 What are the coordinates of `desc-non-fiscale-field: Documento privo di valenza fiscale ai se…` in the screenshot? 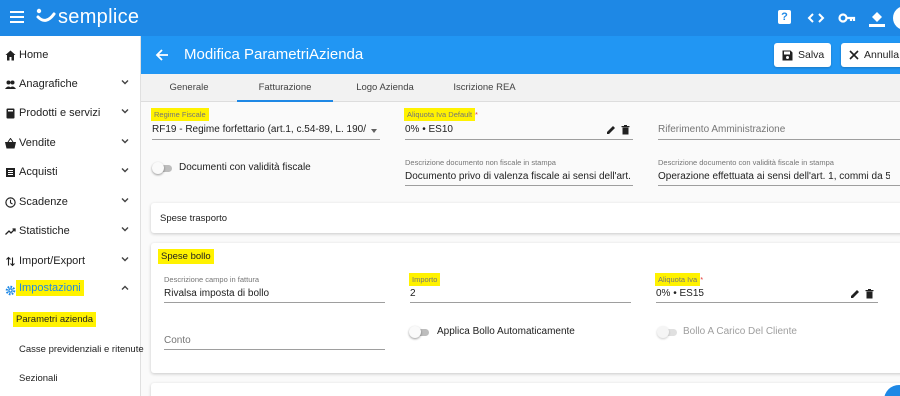 It's located at (519, 176).